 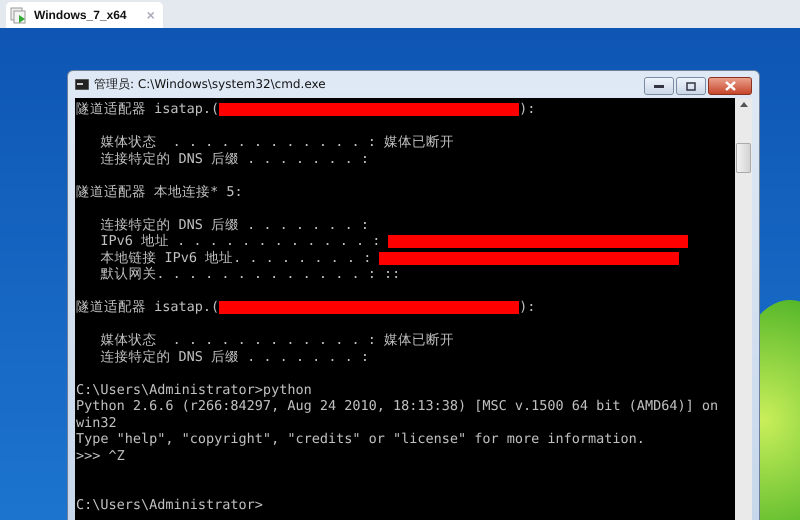 What do you see at coordinates (743, 309) in the screenshot?
I see `scrollbar` at bounding box center [743, 309].